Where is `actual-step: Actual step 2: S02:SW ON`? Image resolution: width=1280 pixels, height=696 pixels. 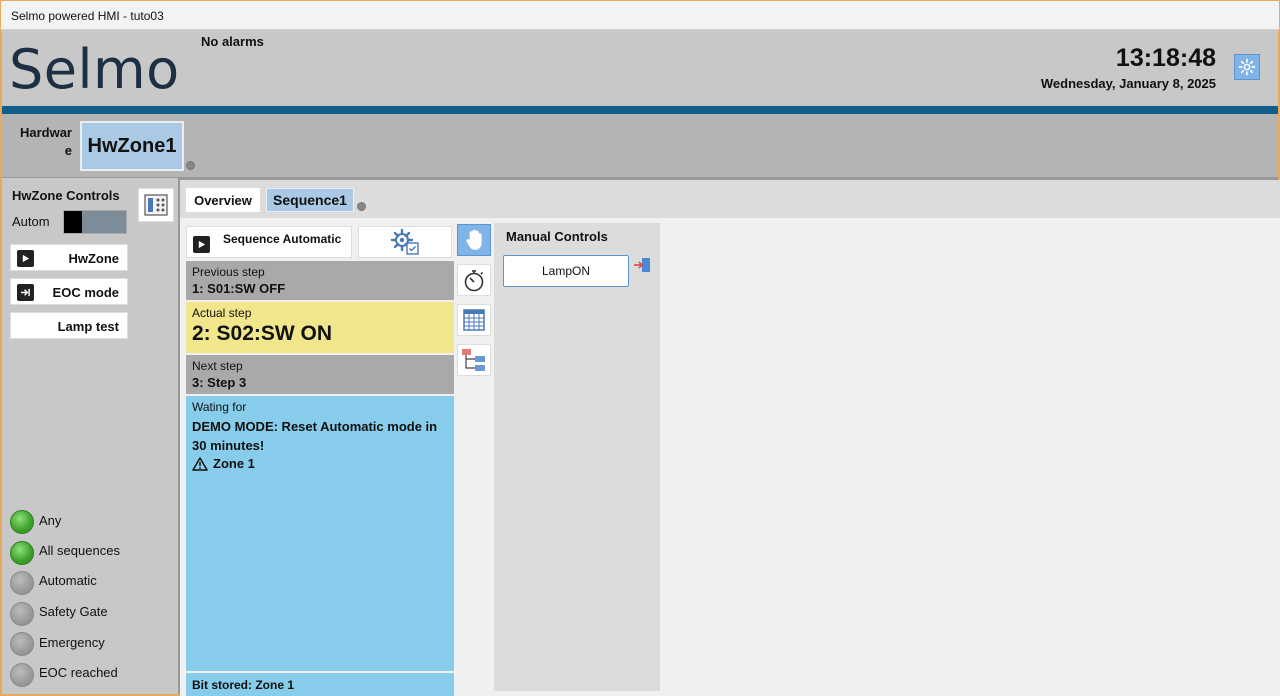 actual-step: Actual step 2: S02:SW ON is located at coordinates (320, 327).